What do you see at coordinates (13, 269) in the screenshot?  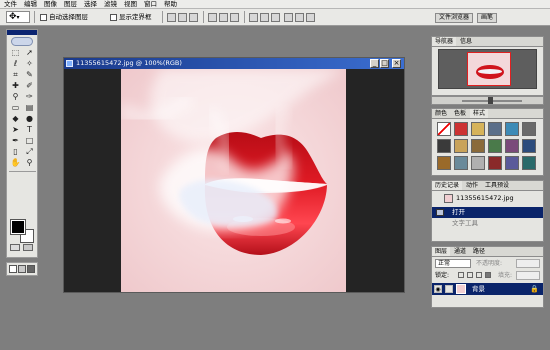 I see `screen-mode-standard-icon` at bounding box center [13, 269].